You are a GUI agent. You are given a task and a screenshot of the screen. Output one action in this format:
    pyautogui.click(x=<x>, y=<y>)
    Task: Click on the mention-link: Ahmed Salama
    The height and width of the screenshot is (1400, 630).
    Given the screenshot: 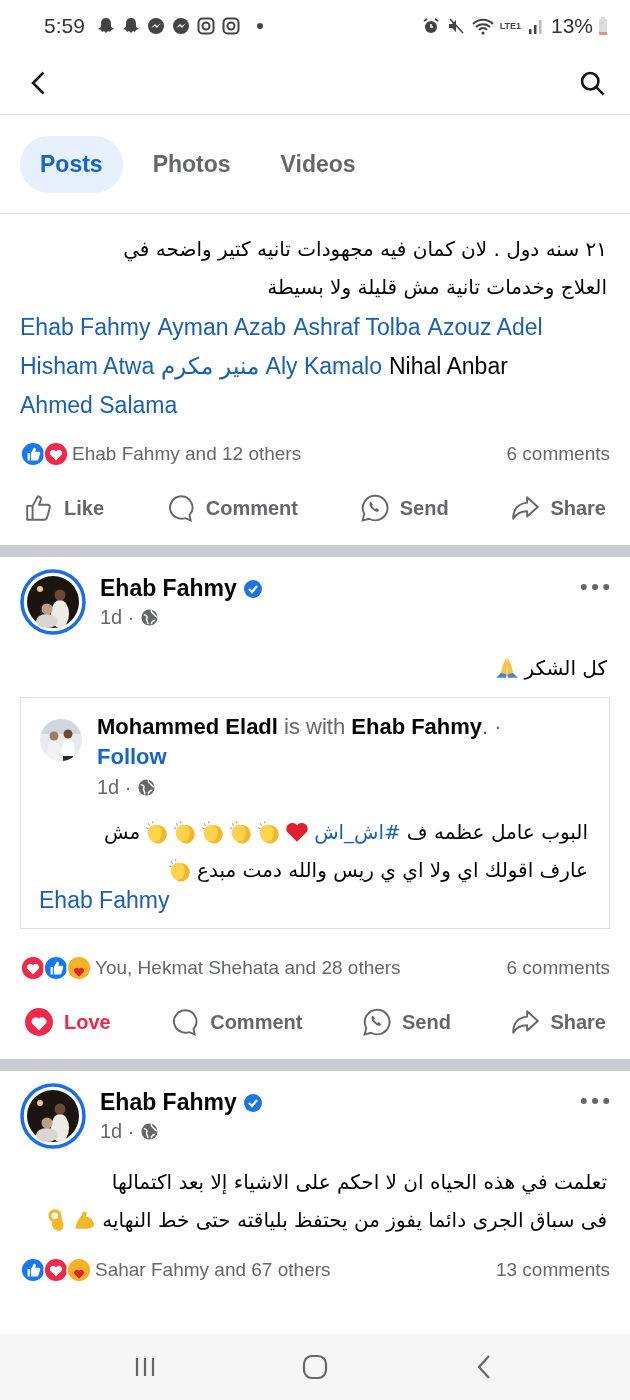 What is the action you would take?
    pyautogui.click(x=99, y=405)
    